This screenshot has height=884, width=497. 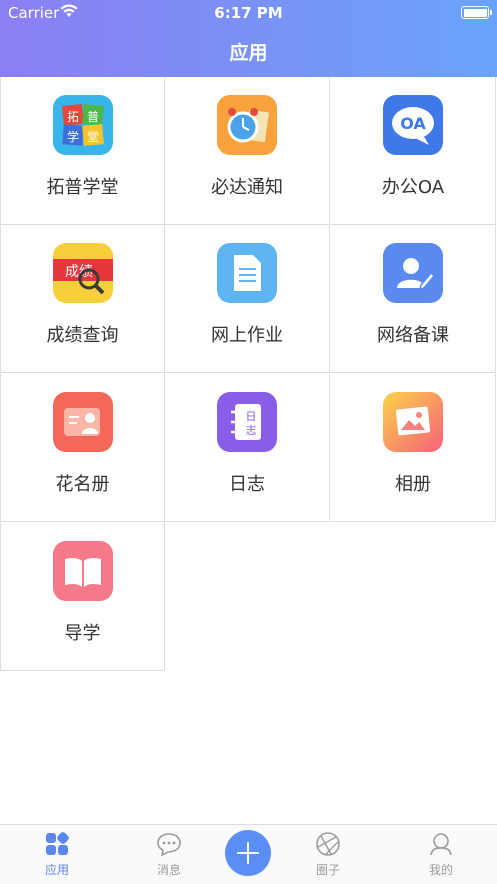 What do you see at coordinates (328, 844) in the screenshot?
I see `aperture-icon` at bounding box center [328, 844].